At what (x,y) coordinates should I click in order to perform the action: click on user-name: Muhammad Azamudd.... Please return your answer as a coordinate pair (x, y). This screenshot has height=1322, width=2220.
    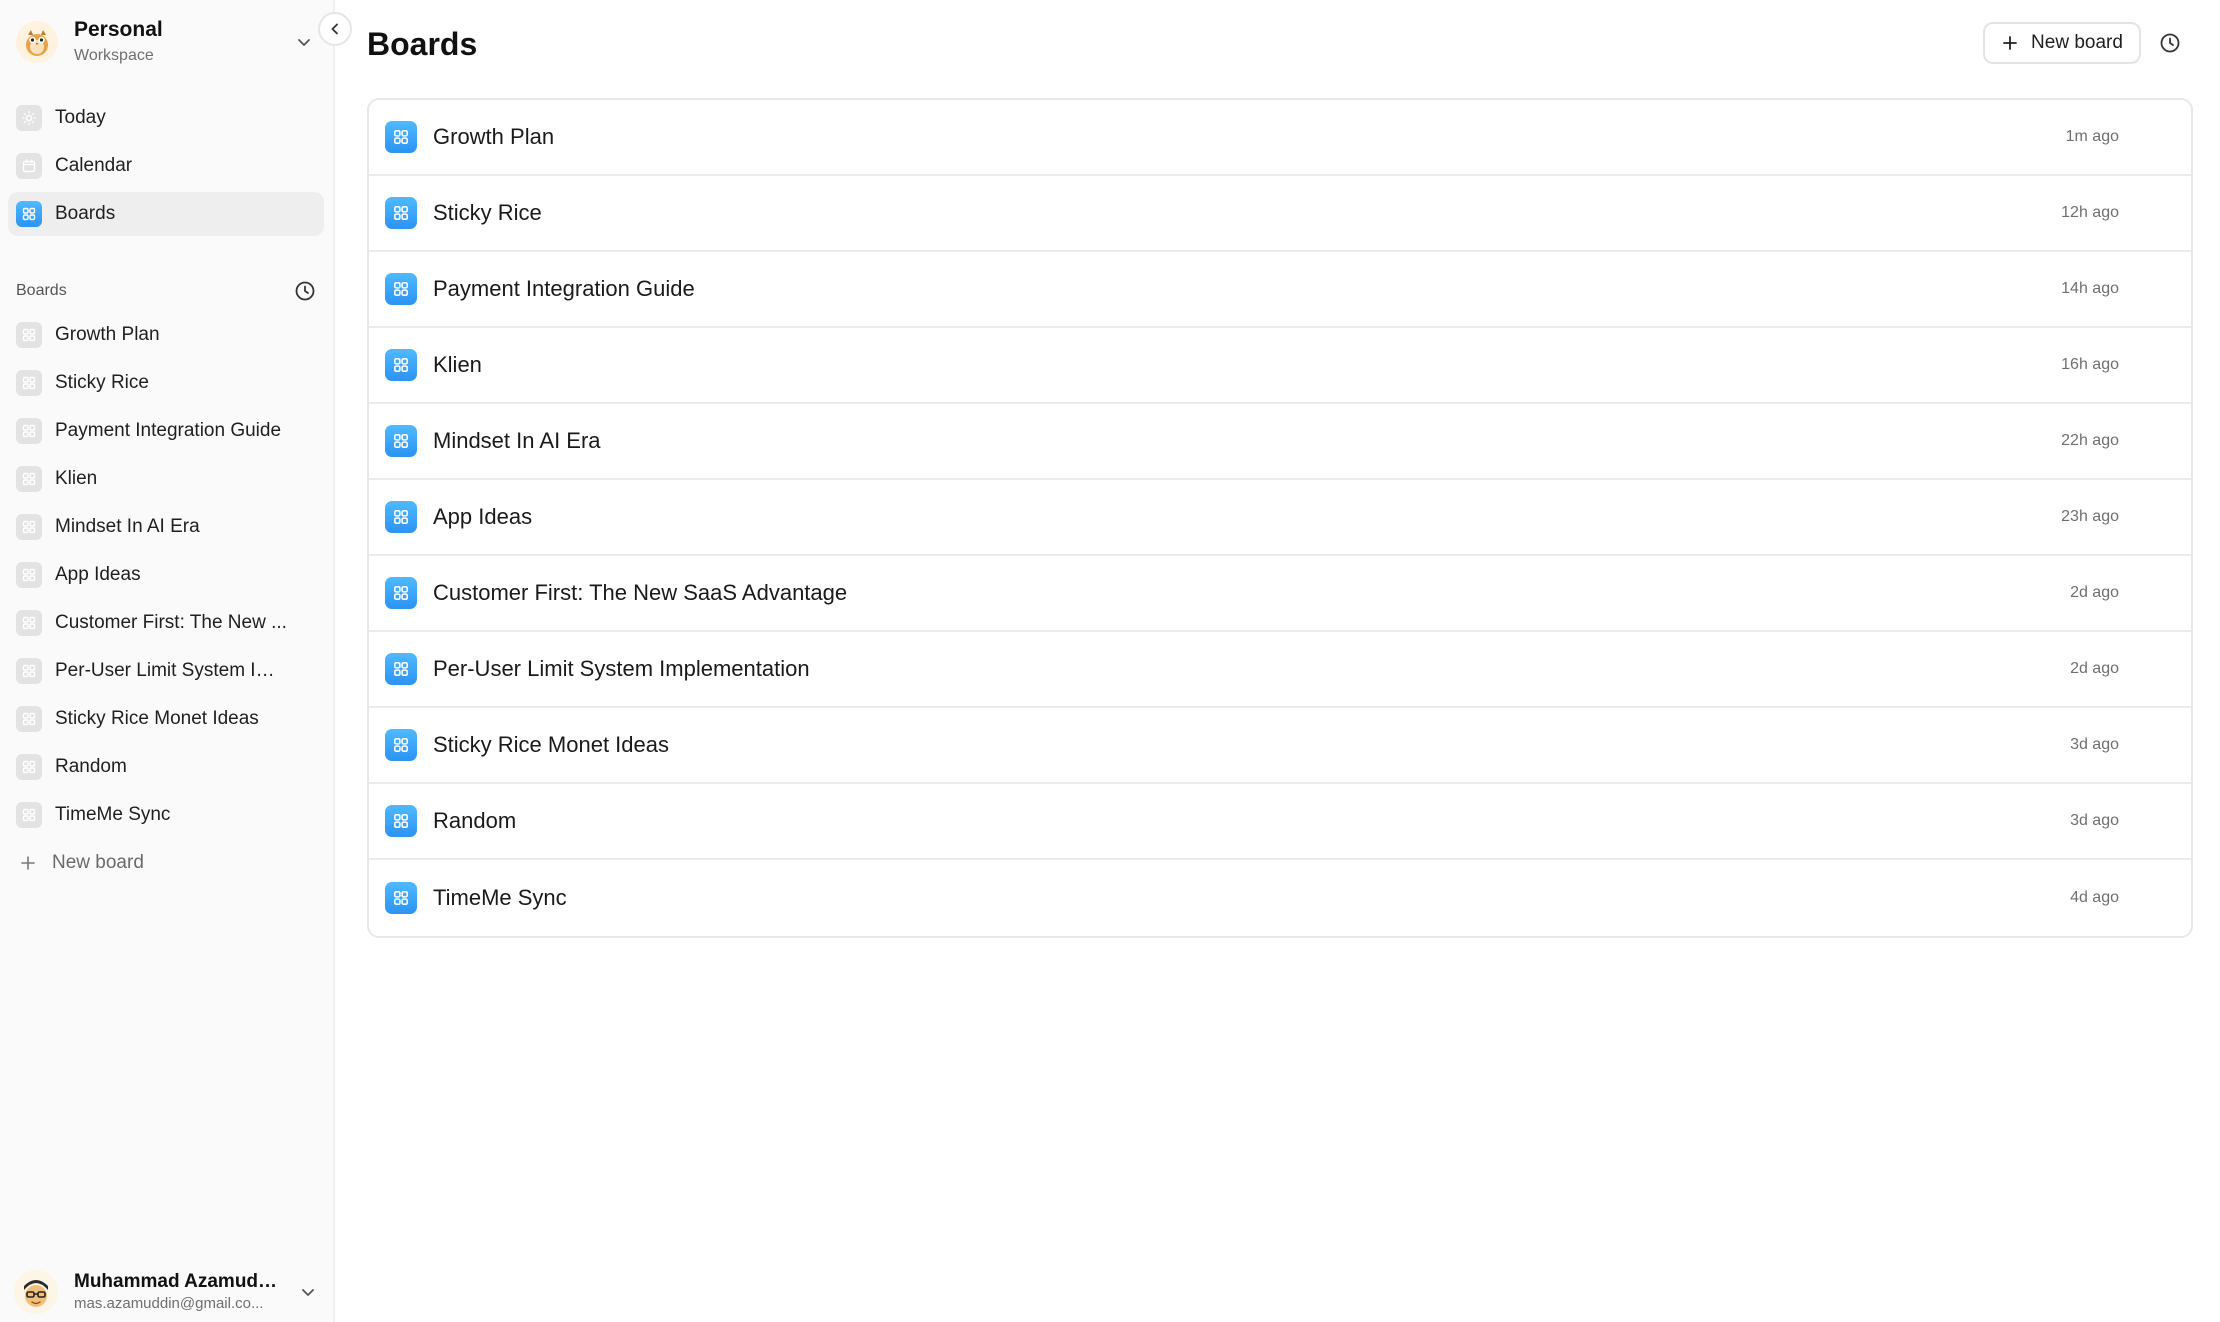
    Looking at the image, I should click on (179, 1281).